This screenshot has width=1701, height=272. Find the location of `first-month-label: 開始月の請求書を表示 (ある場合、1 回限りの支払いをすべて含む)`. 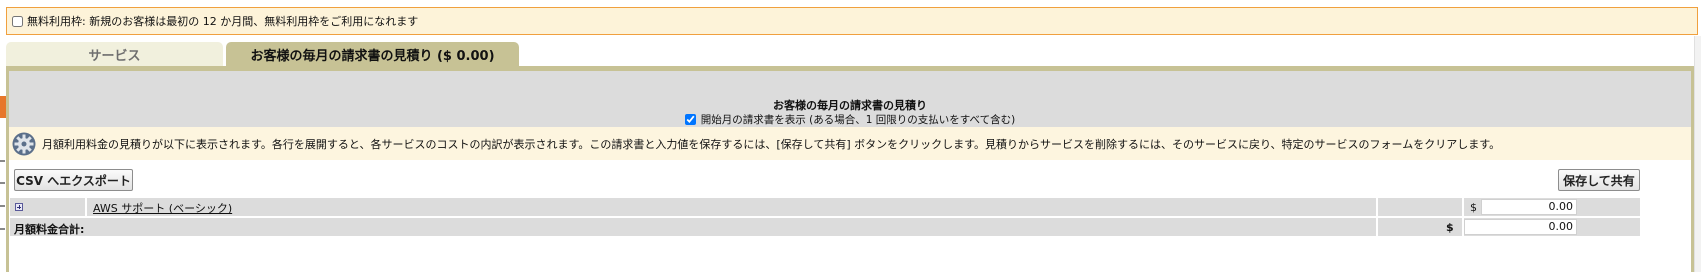

first-month-label: 開始月の請求書を表示 (ある場合、1 回限りの支払いをすべて含む) is located at coordinates (858, 120).